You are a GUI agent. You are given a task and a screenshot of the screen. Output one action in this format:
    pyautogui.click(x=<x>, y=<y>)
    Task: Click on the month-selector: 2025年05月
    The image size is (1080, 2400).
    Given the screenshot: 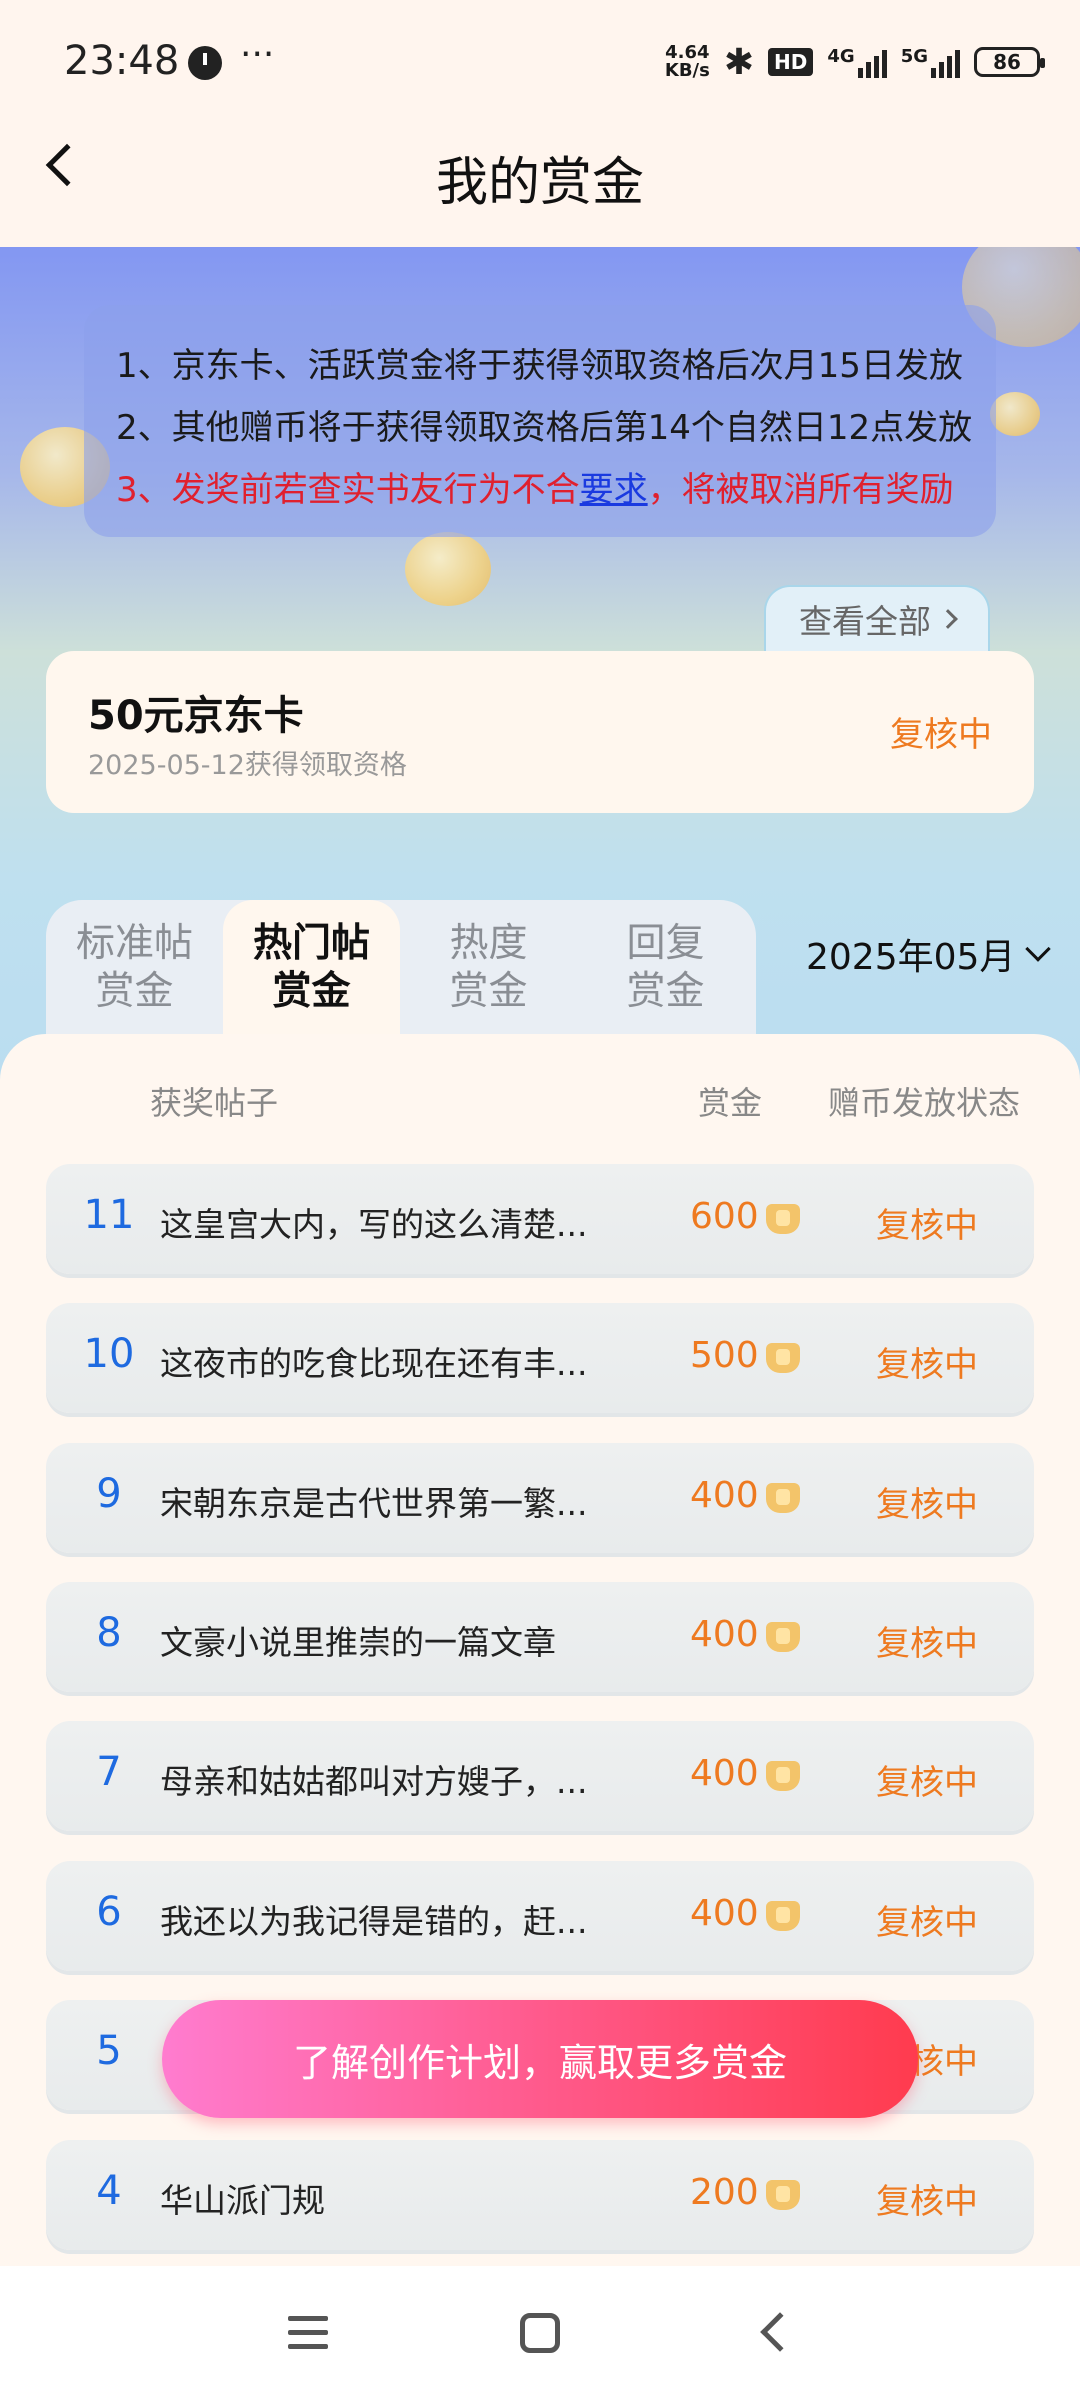 What is the action you would take?
    pyautogui.click(x=929, y=954)
    